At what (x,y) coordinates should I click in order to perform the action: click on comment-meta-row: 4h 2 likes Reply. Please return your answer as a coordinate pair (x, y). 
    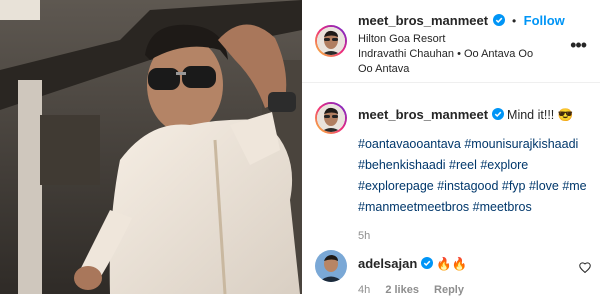
    Looking at the image, I should click on (411, 290).